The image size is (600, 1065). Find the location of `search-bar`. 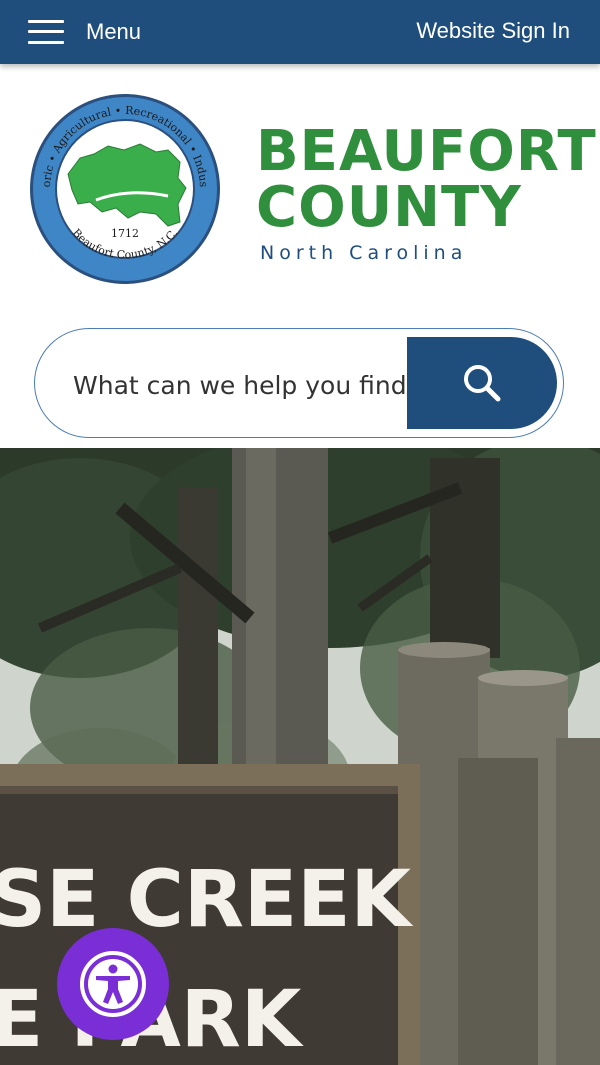

search-bar is located at coordinates (299, 383).